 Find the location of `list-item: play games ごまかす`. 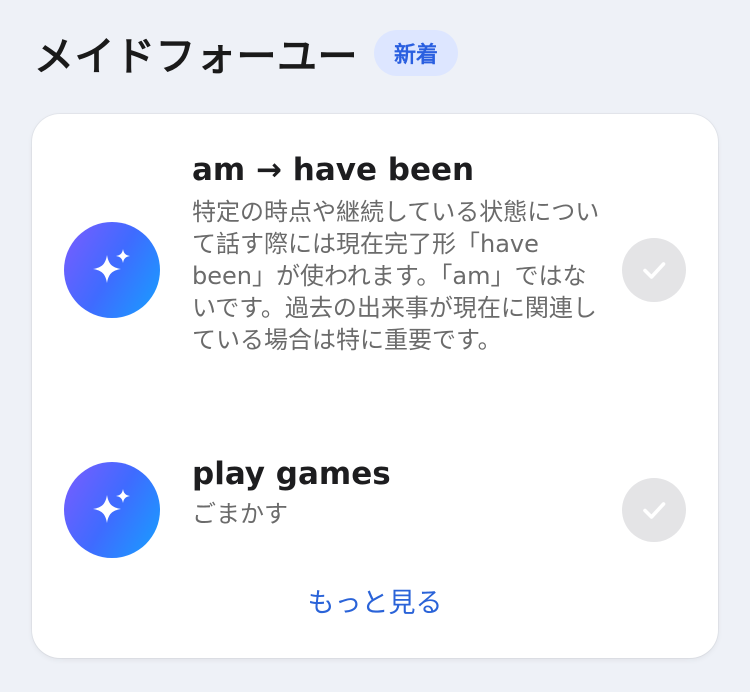

list-item: play games ごまかす is located at coordinates (375, 509).